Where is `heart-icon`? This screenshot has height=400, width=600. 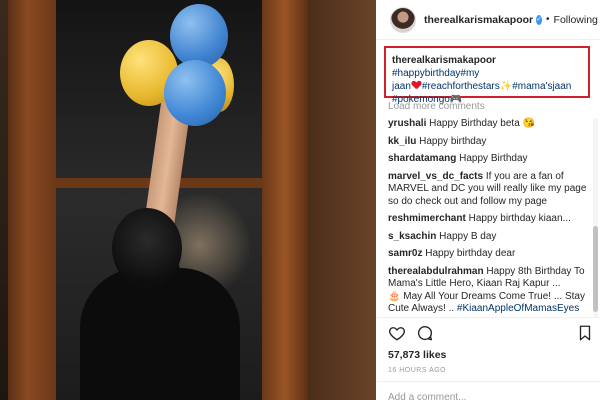 heart-icon is located at coordinates (397, 333).